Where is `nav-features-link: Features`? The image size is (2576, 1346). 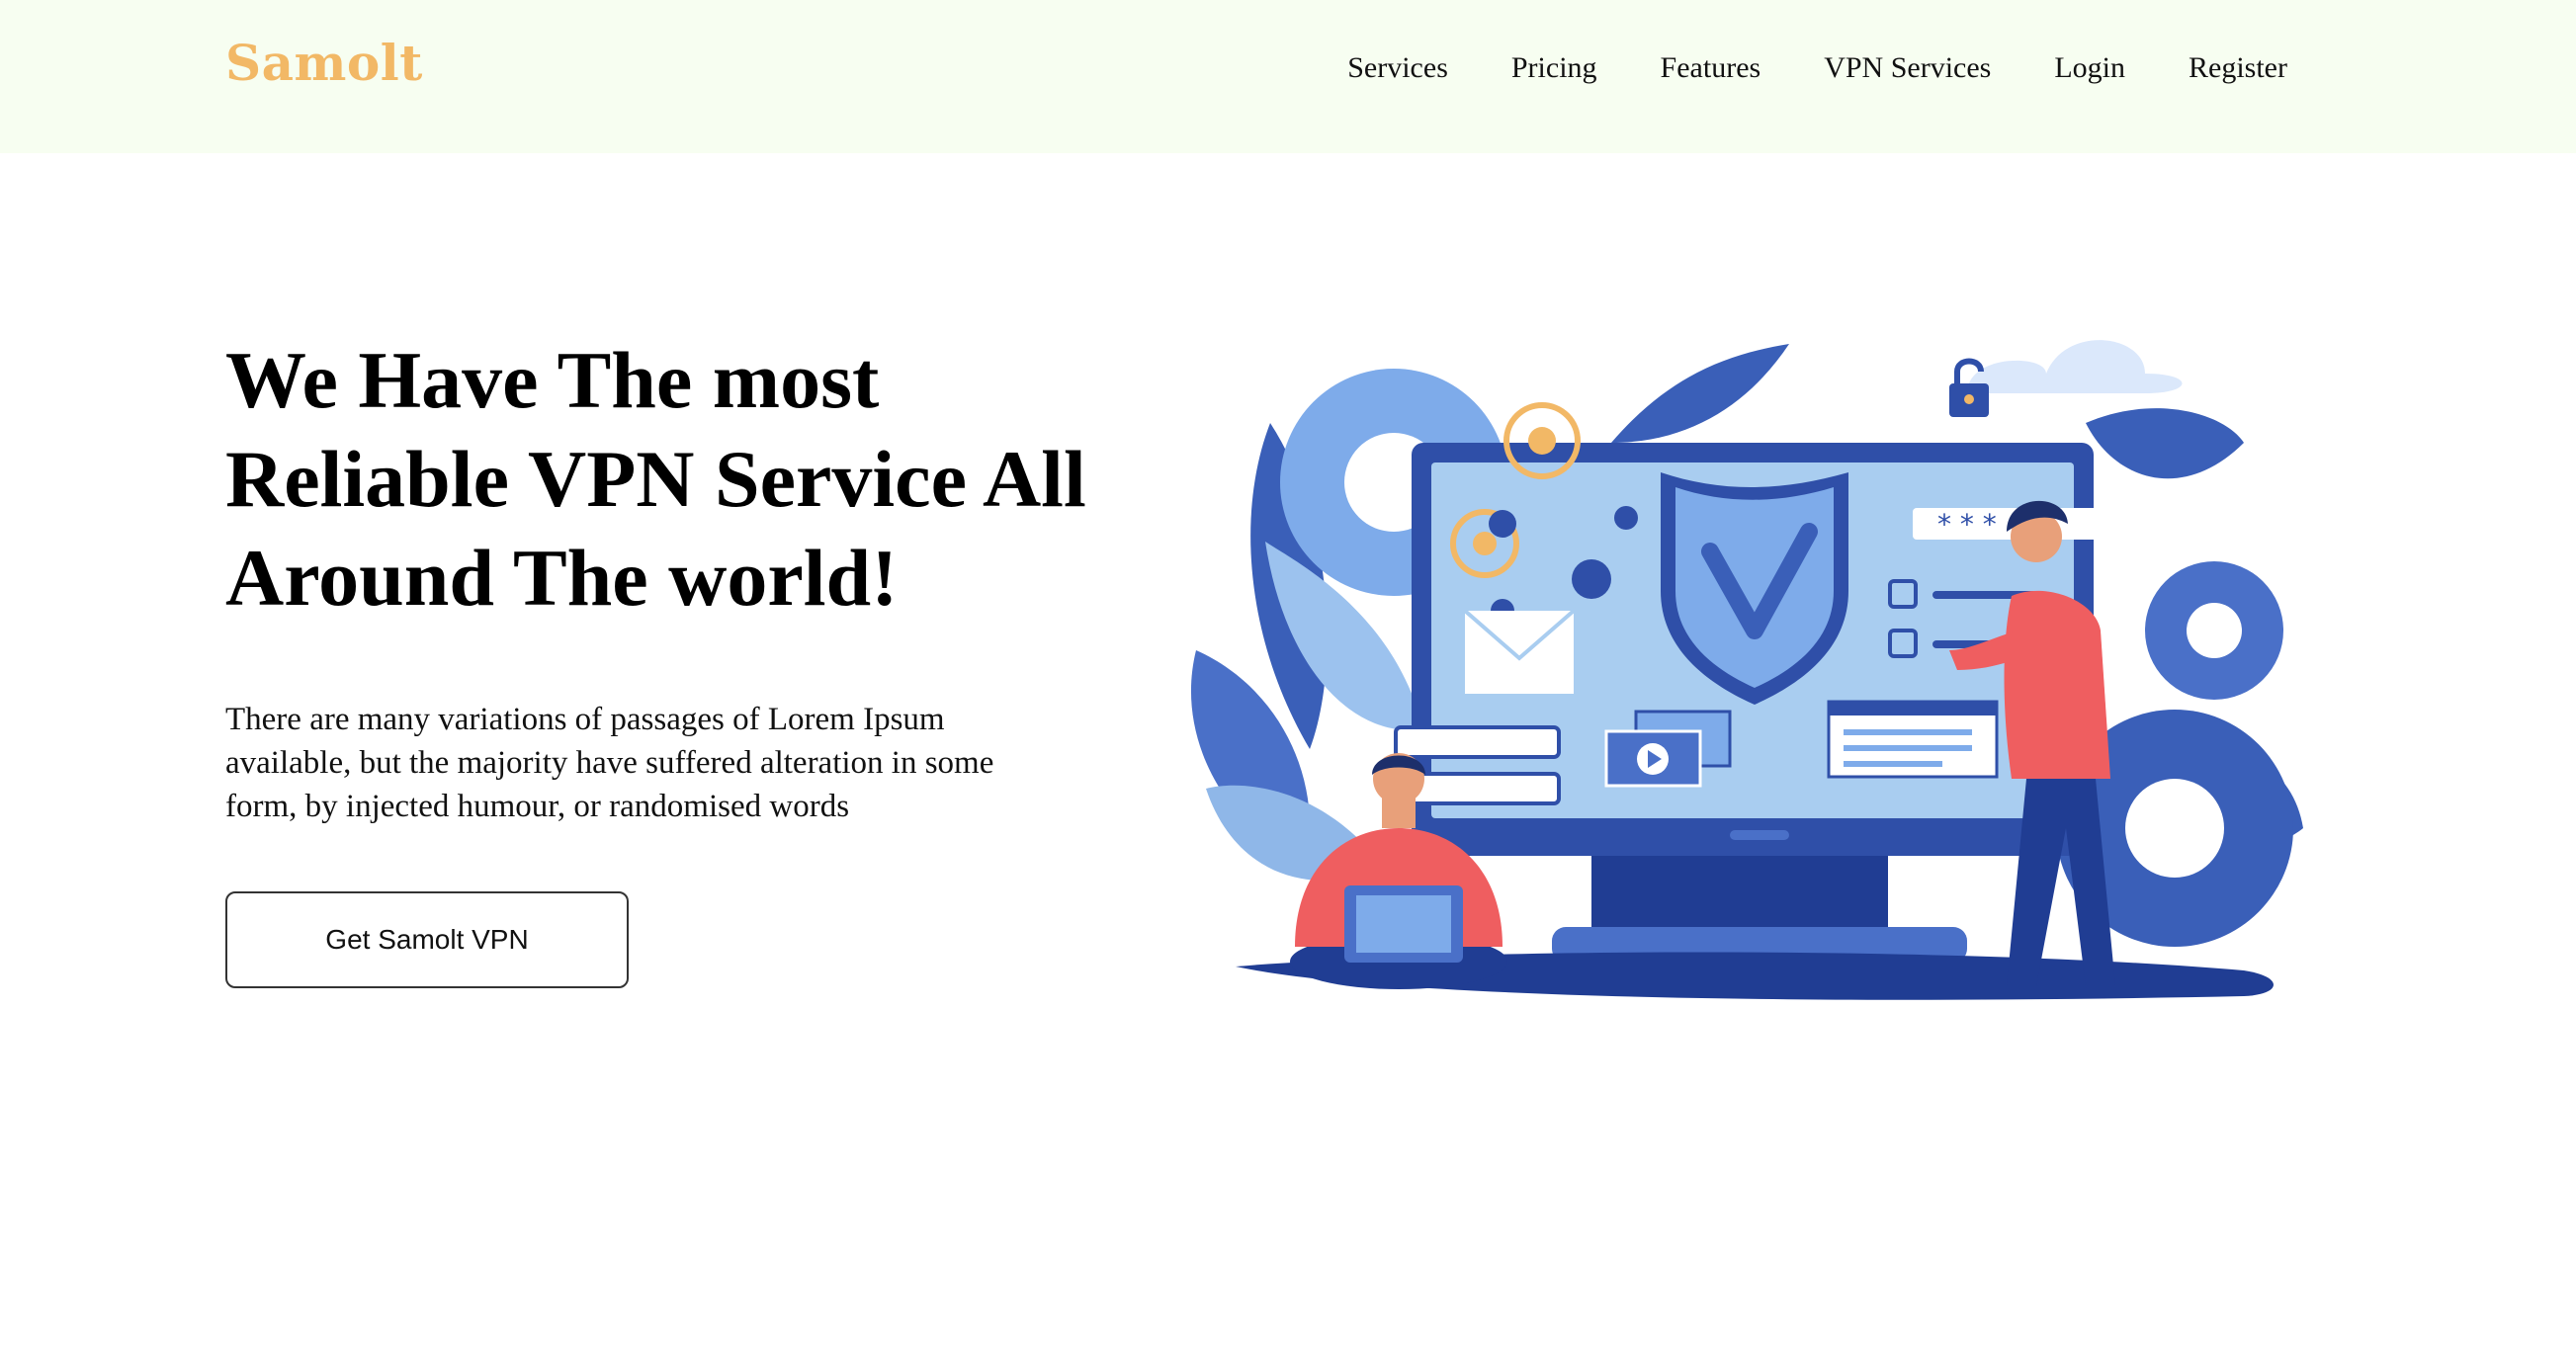
nav-features-link: Features is located at coordinates (1711, 68).